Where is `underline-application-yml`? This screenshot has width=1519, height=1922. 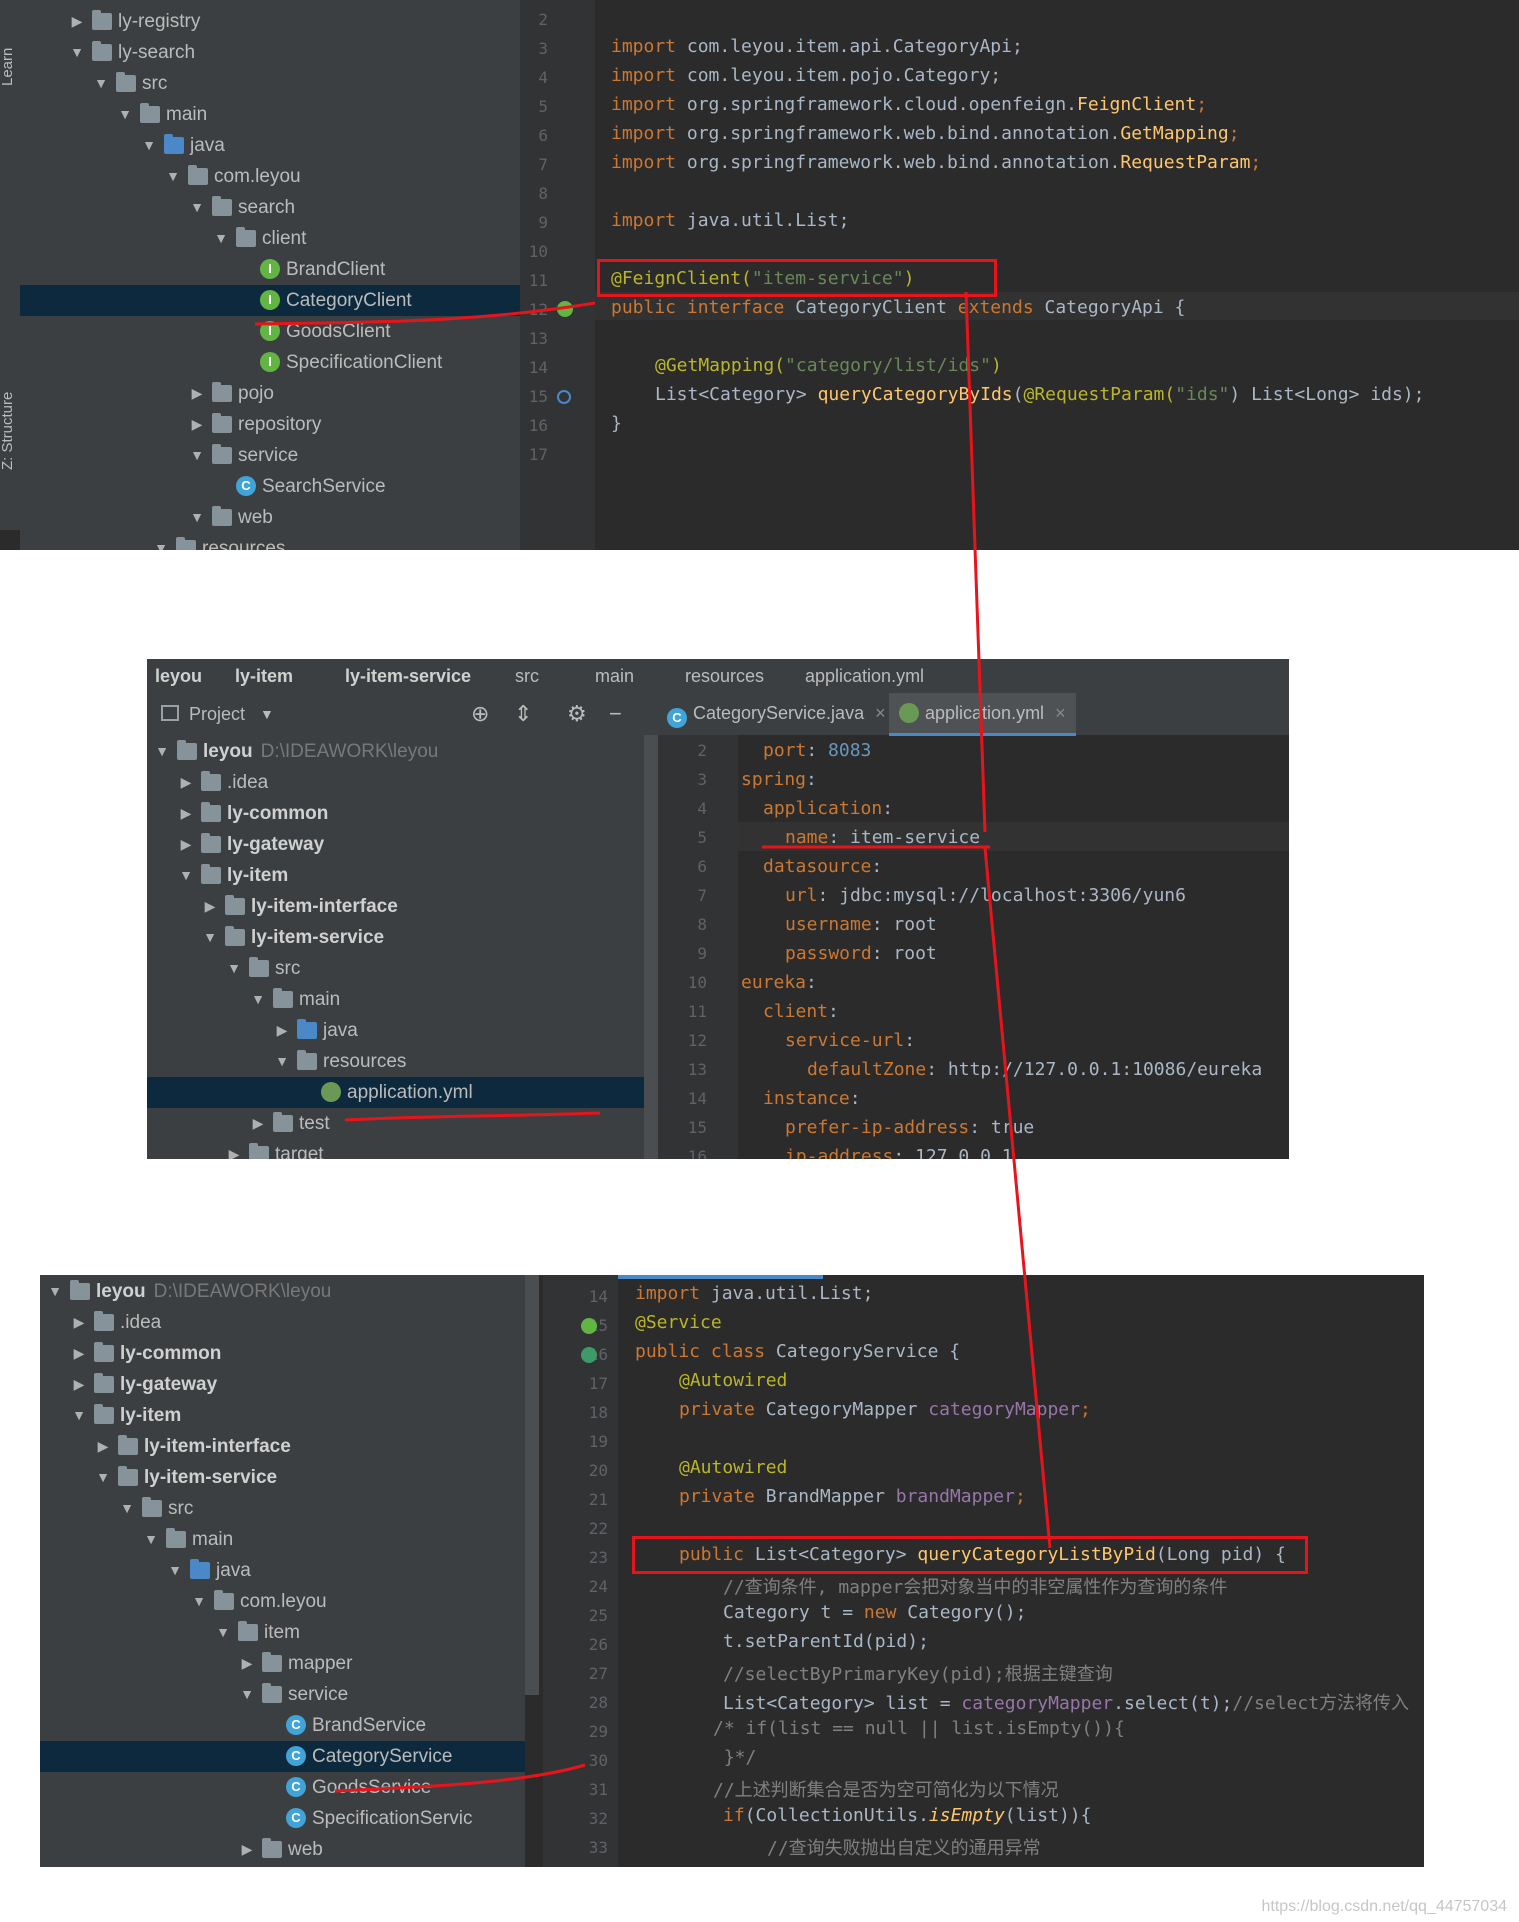 underline-application-yml is located at coordinates (472, 1116).